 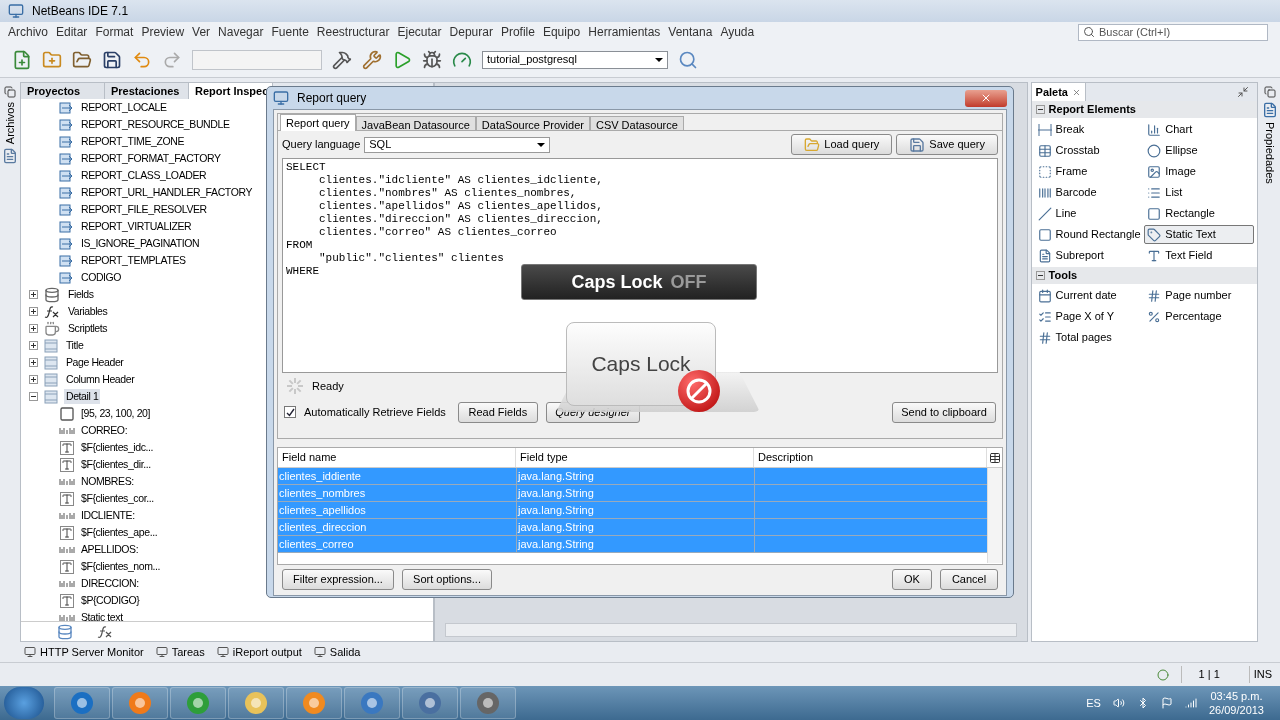 I want to click on palette-item: Break, so click(x=1089, y=129).